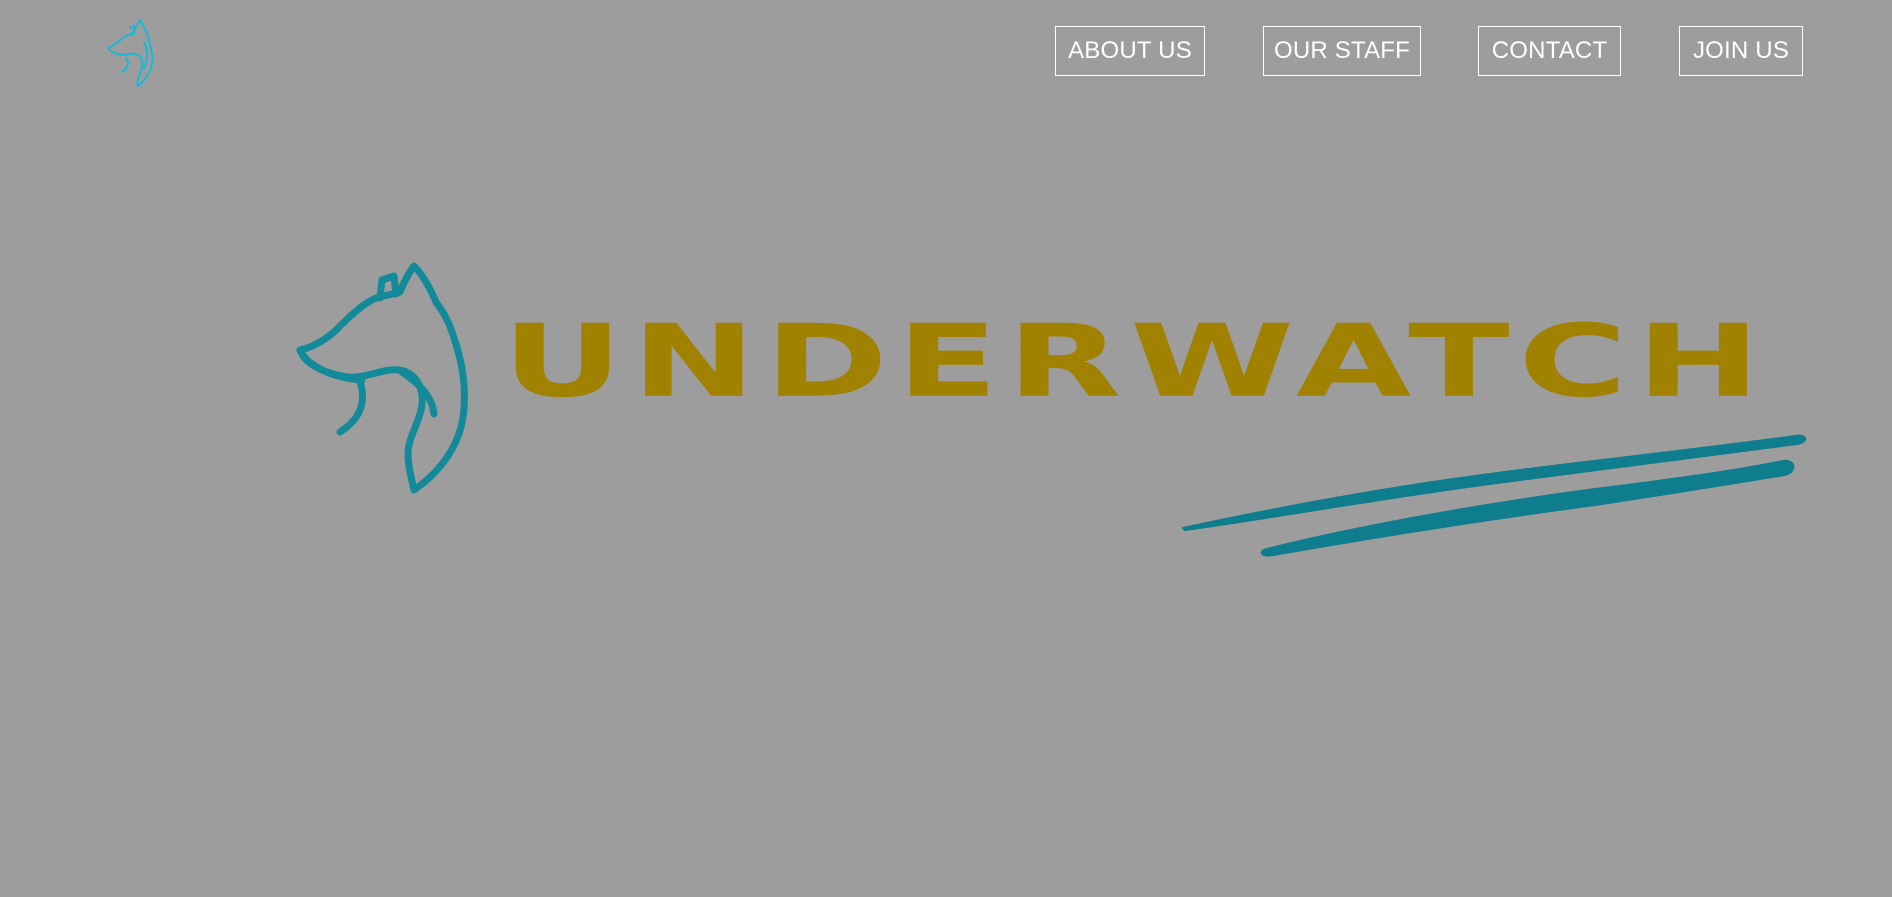 The height and width of the screenshot is (897, 1892). What do you see at coordinates (1342, 51) in the screenshot?
I see `nav-our-staff-button: OUR STAFF` at bounding box center [1342, 51].